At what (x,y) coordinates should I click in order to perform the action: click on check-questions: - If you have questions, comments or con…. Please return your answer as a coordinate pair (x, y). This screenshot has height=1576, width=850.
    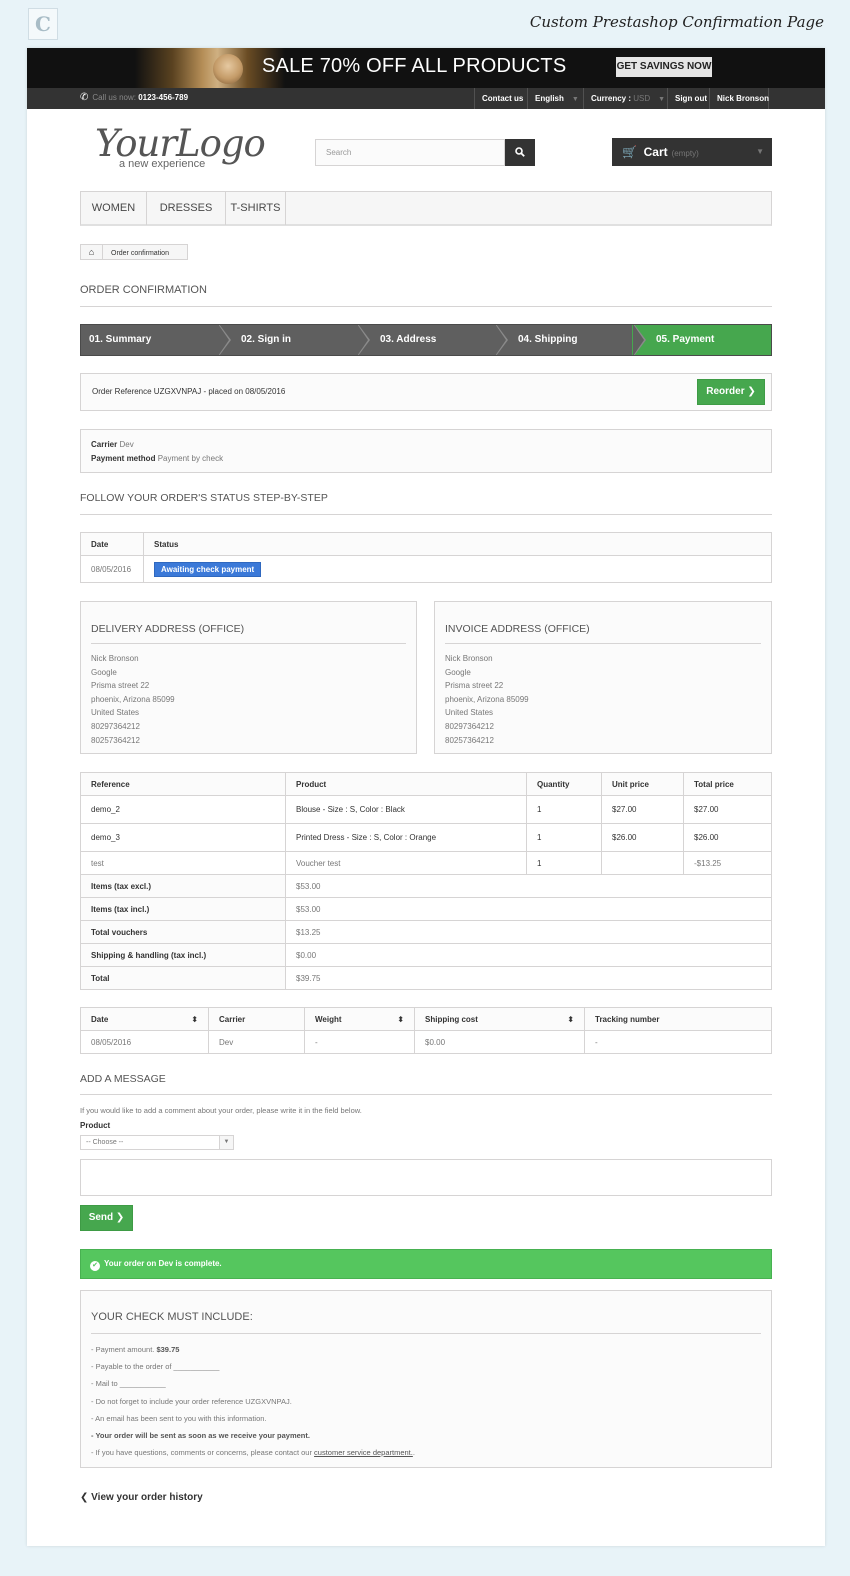
    Looking at the image, I should click on (253, 1452).